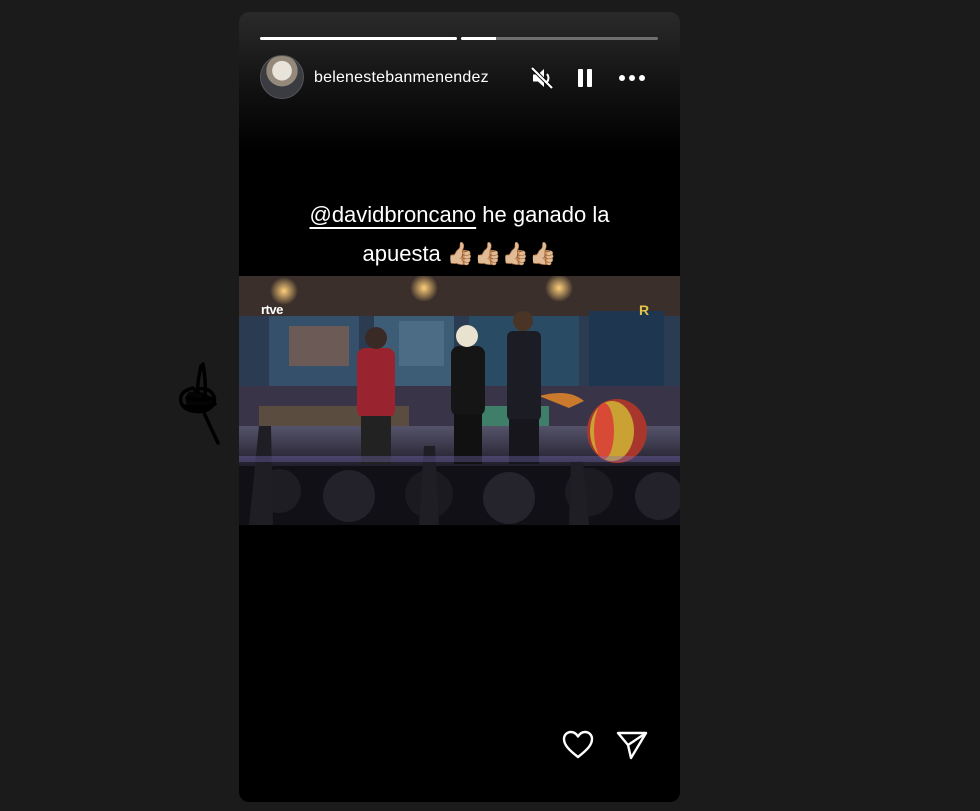 Image resolution: width=980 pixels, height=811 pixels. I want to click on channel-logo: rtve, so click(272, 309).